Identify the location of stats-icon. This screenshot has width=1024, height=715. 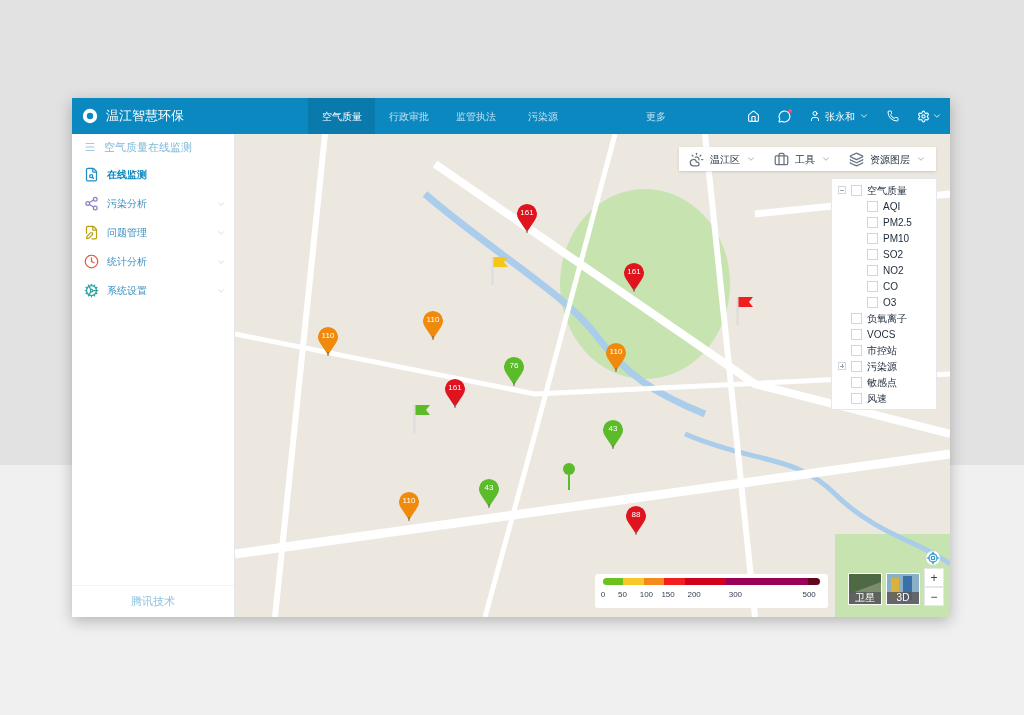
(91, 261).